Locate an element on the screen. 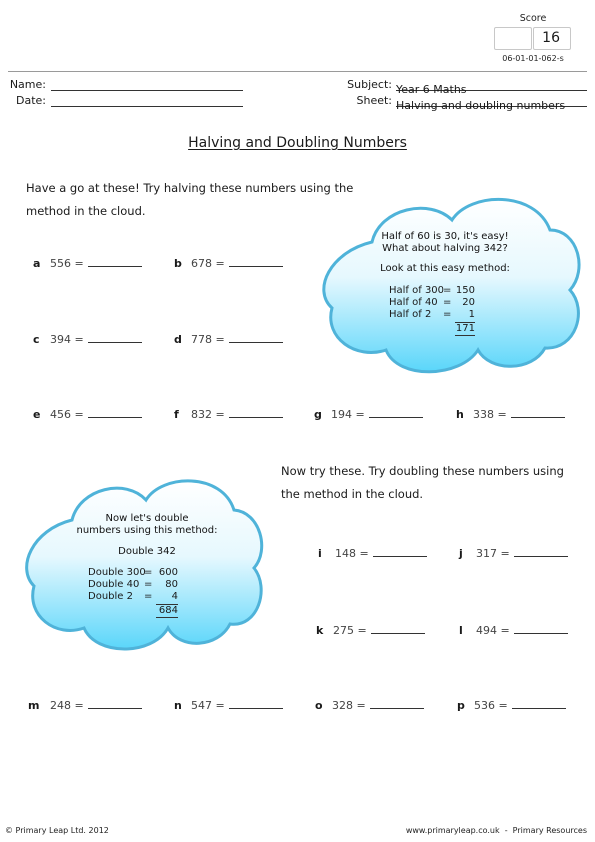 Image resolution: width=595 pixels, height=842 pixels. score-box: 16 is located at coordinates (533, 38).